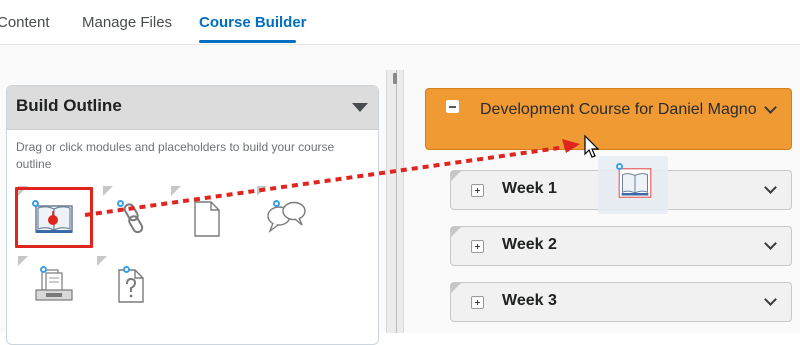 This screenshot has width=800, height=345. Describe the element at coordinates (608, 119) in the screenshot. I see `course-node: Development Course for Daniel Magno` at that location.